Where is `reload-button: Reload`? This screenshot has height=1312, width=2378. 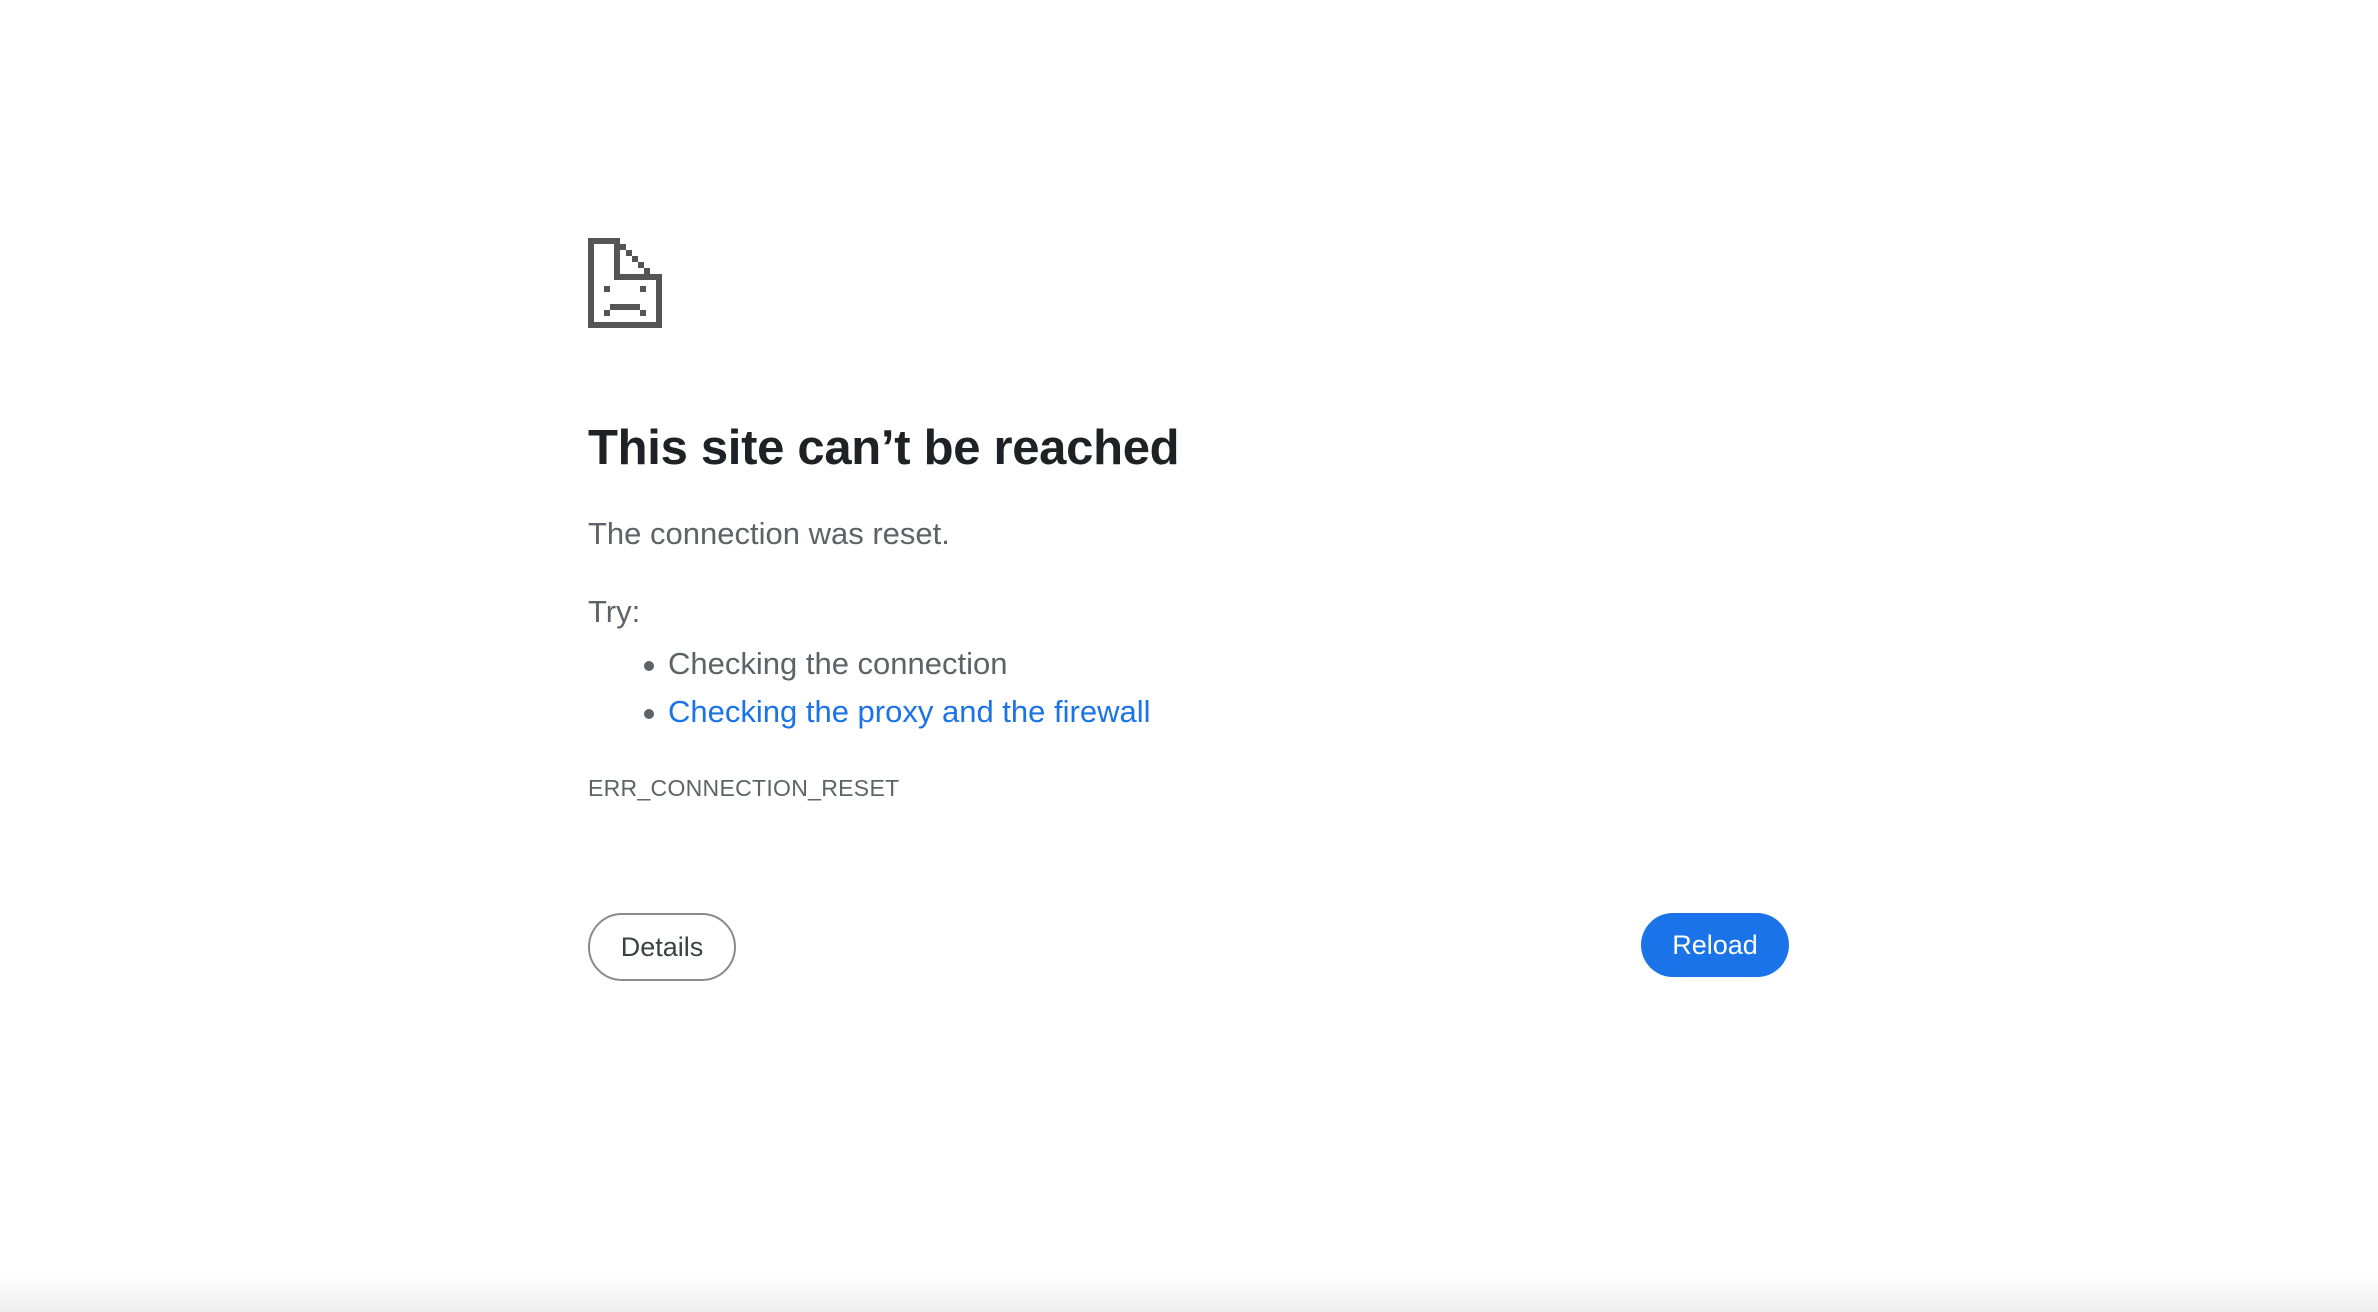 reload-button: Reload is located at coordinates (1715, 945).